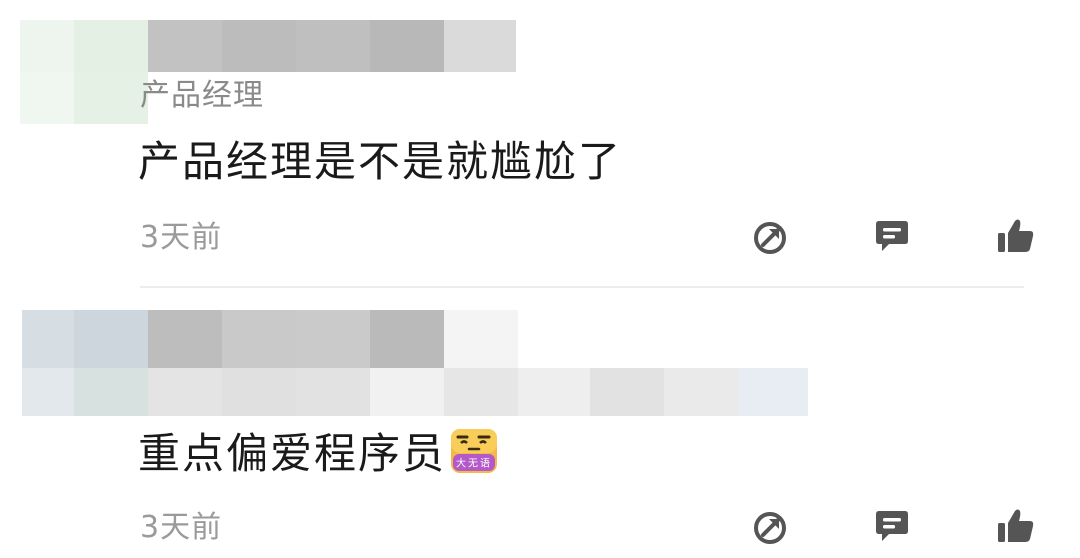  What do you see at coordinates (474, 463) in the screenshot?
I see `emoji-label: 大无语` at bounding box center [474, 463].